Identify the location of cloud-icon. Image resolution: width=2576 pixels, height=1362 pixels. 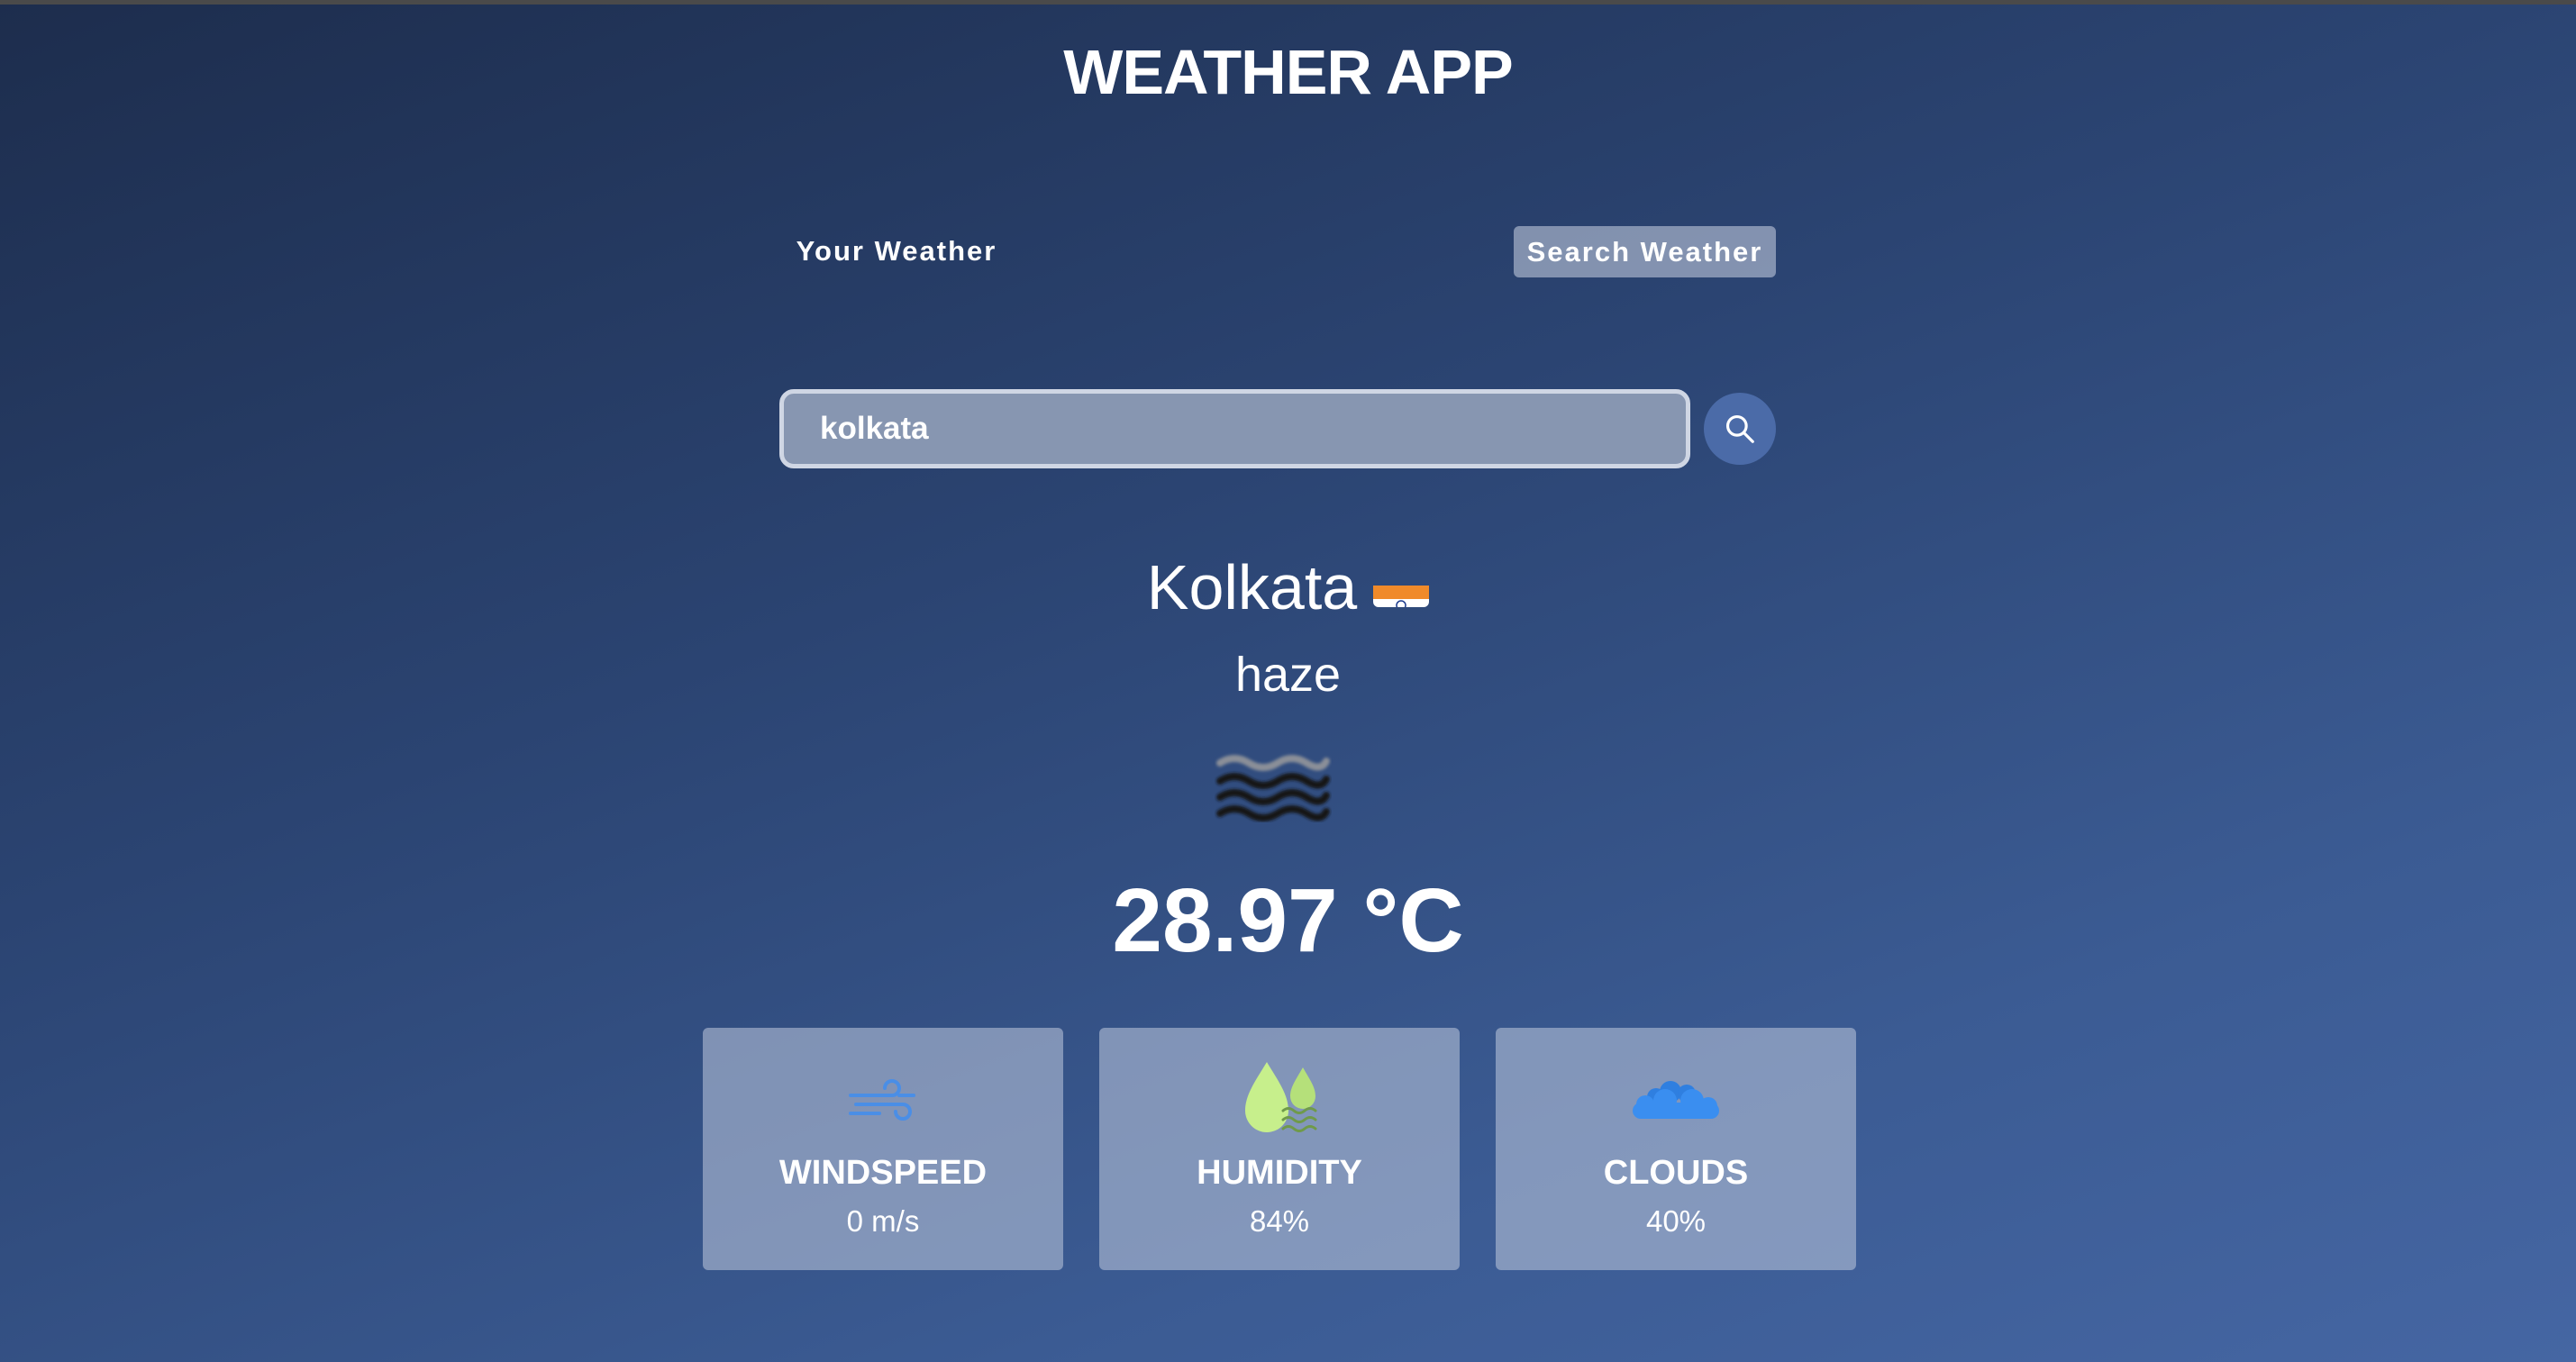
(1676, 1100).